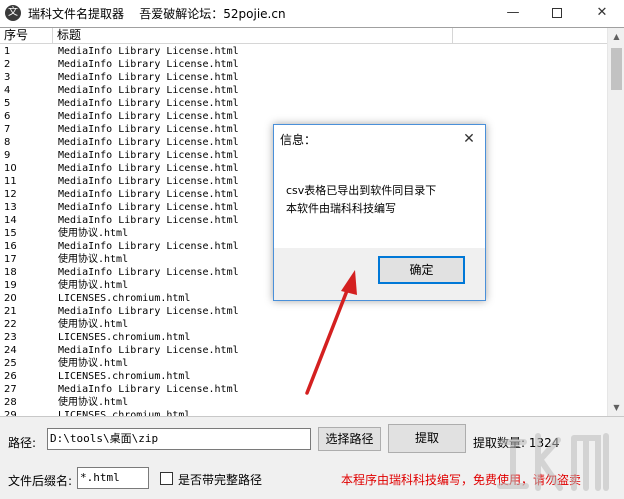 The image size is (624, 499). I want to click on list-item: 23 LICENSES.chromium.html, so click(303, 337).